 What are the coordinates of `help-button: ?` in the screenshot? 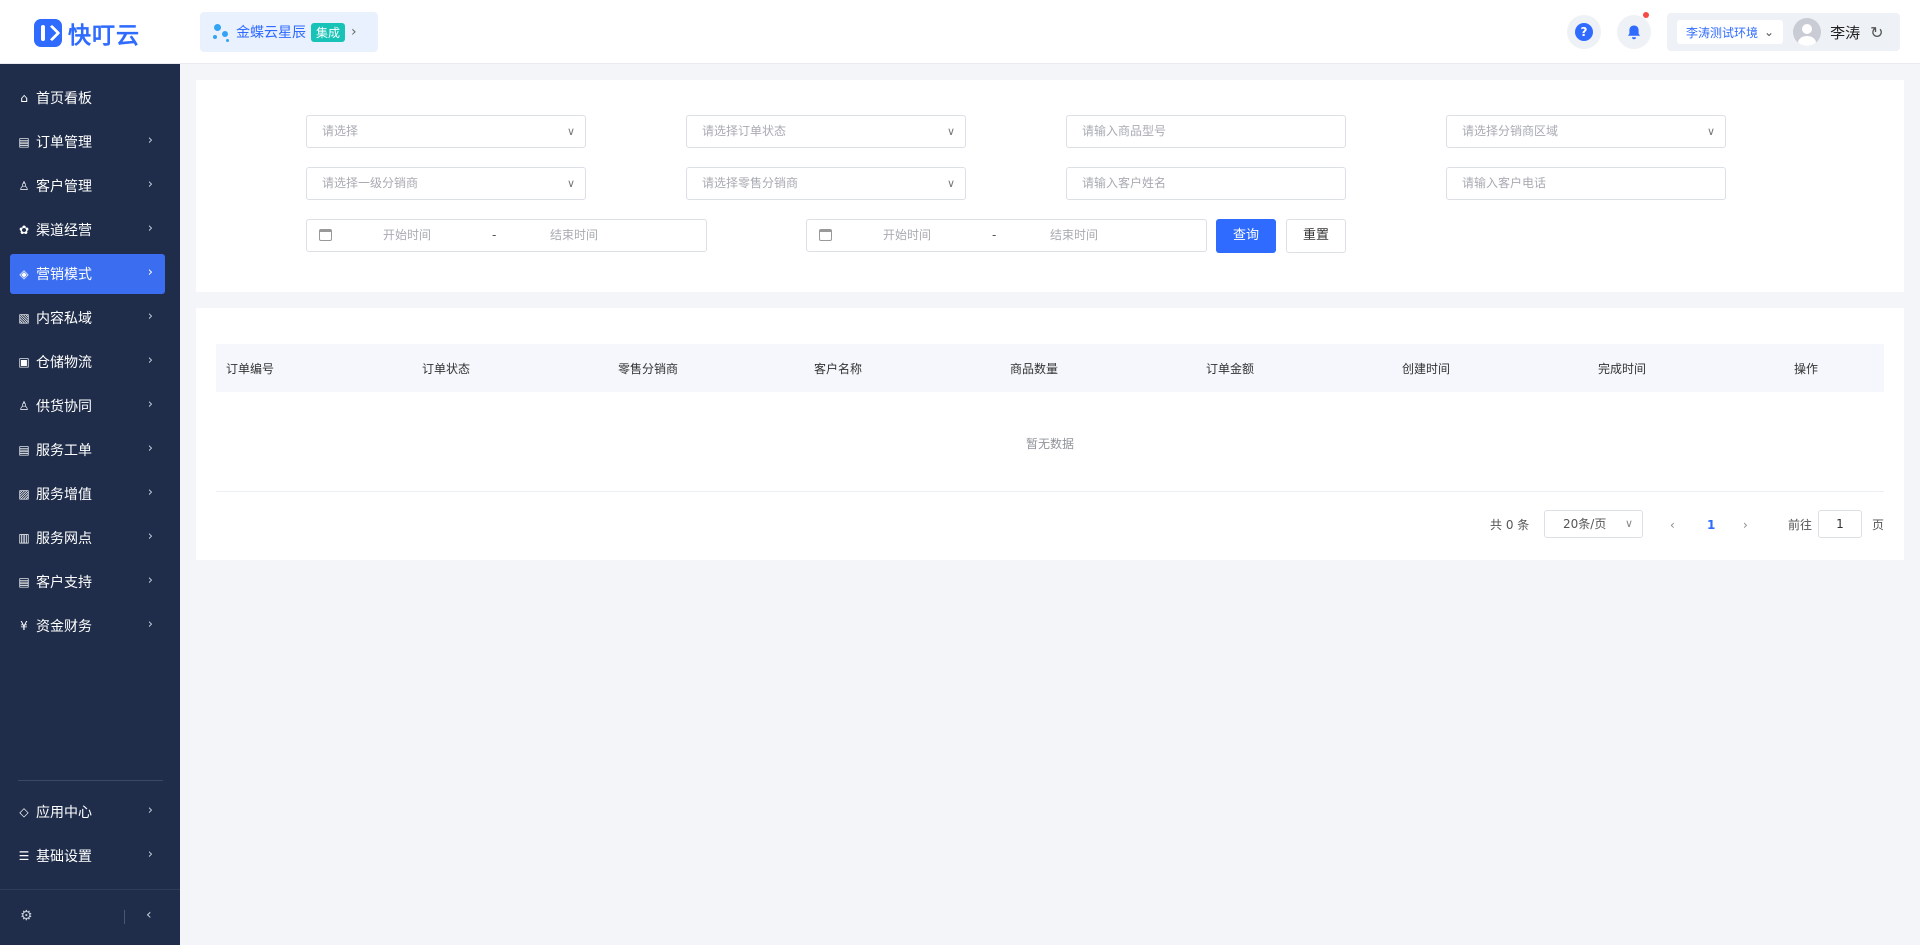 It's located at (1584, 32).